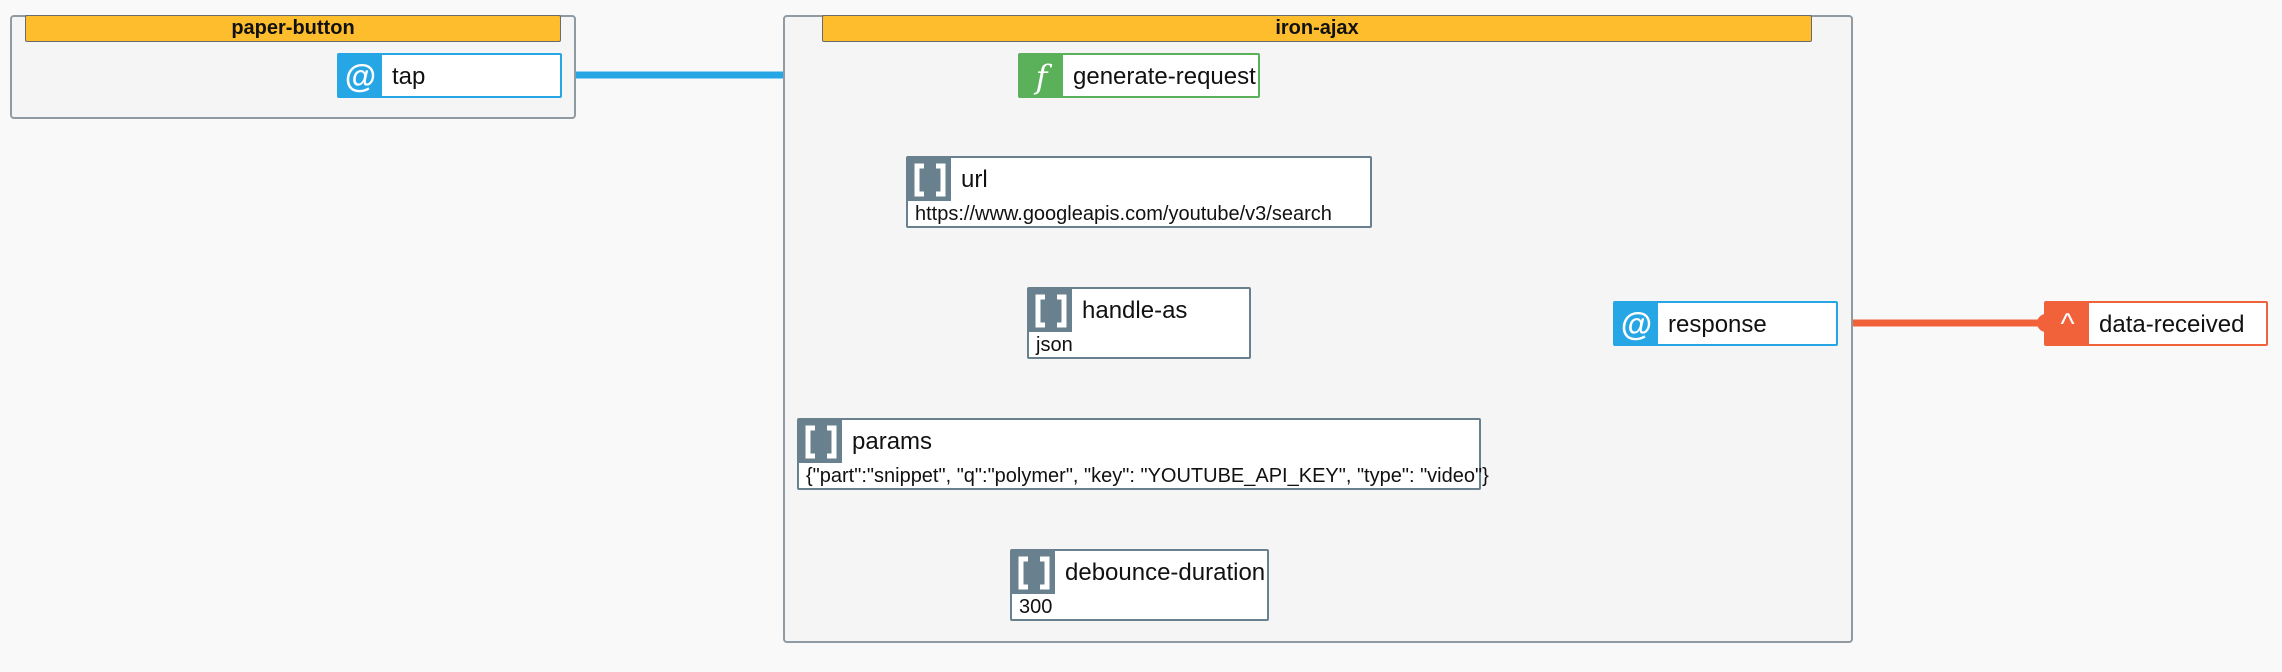 The height and width of the screenshot is (672, 2282). I want to click on node-data-received-label: data-received, so click(2172, 324).